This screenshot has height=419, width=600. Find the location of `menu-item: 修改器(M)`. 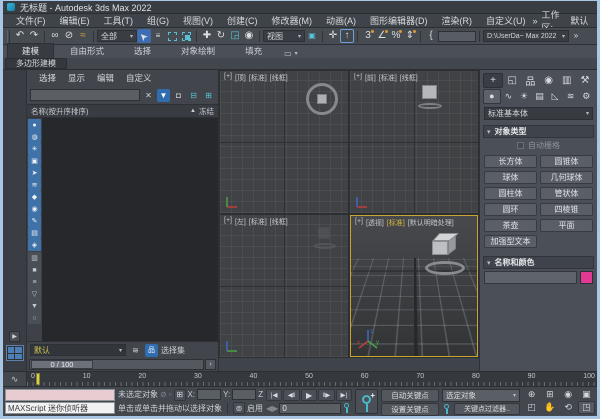

menu-item: 修改器(M) is located at coordinates (292, 20).